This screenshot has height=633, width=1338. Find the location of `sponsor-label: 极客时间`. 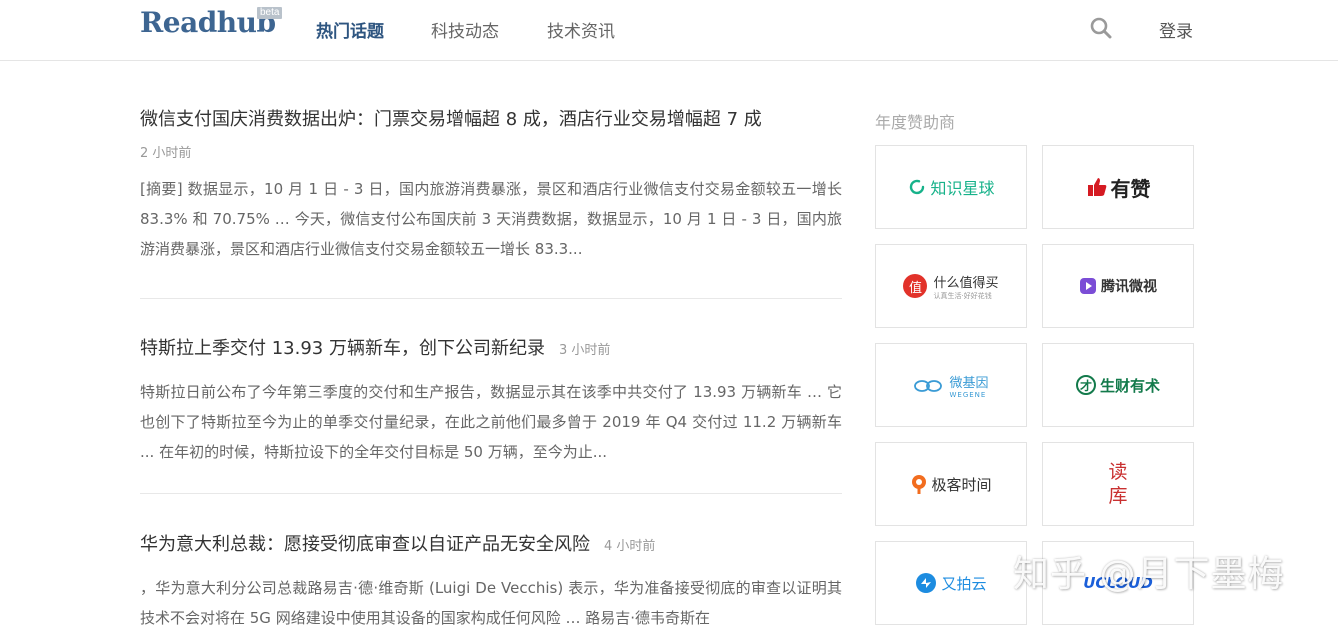

sponsor-label: 极客时间 is located at coordinates (961, 484).